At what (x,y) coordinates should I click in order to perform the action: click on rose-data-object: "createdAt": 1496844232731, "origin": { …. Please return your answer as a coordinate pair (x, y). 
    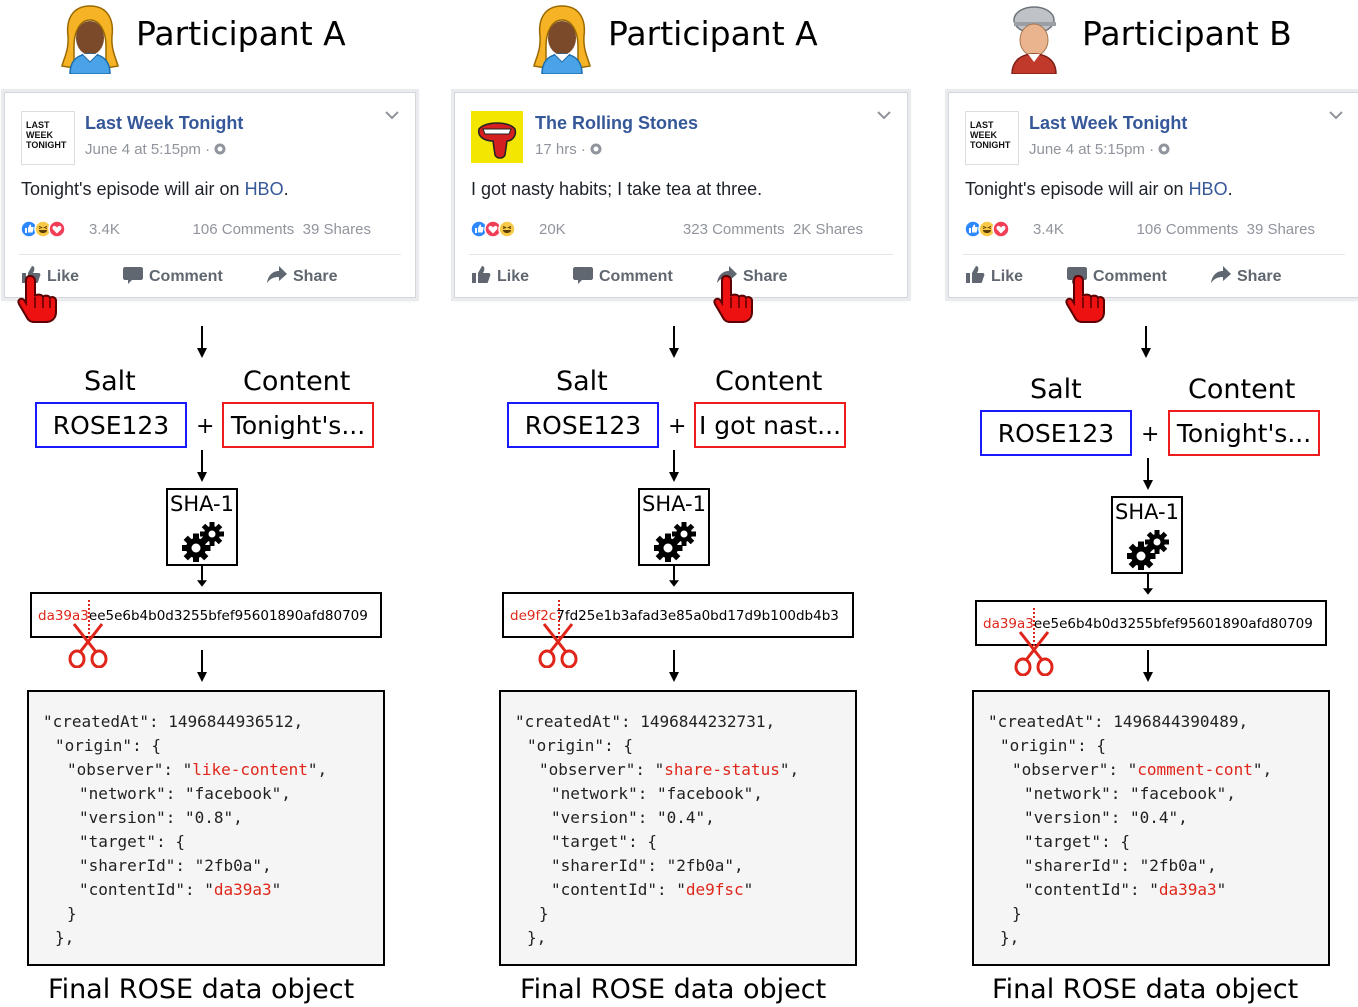
    Looking at the image, I should click on (678, 828).